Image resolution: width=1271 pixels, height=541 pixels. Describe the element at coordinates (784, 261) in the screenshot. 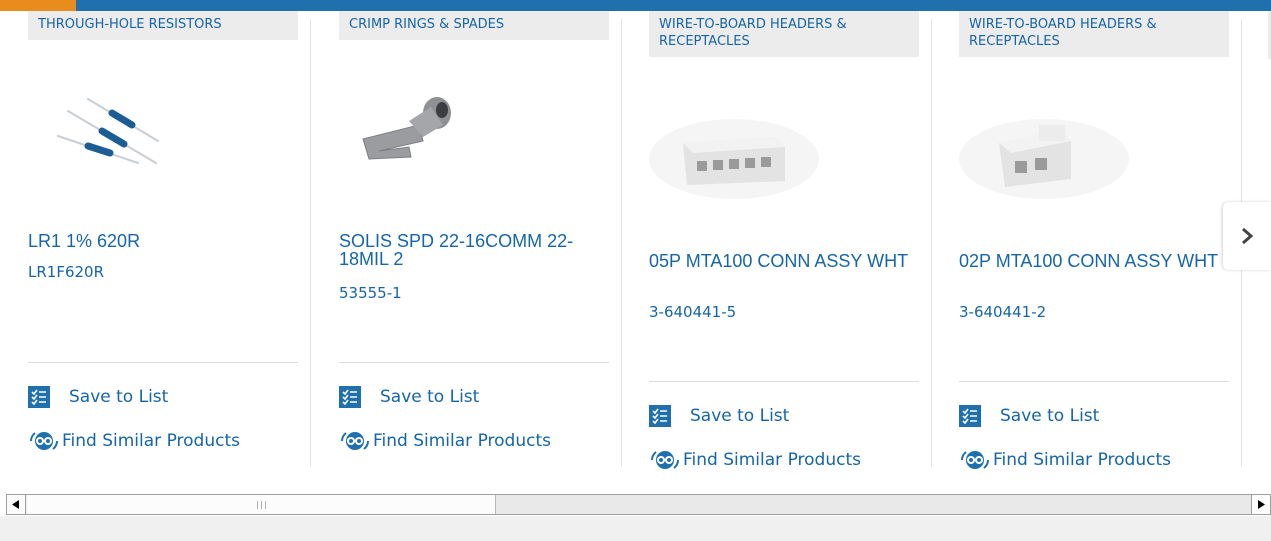

I see `product-name-link: 05P MTA100 CONN ASSY WHT` at that location.